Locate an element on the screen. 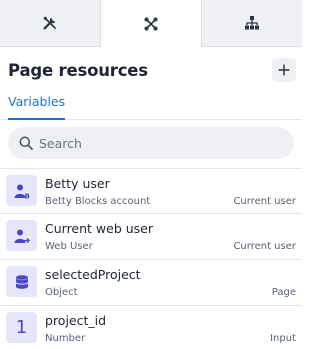  search-icon is located at coordinates (26, 143).